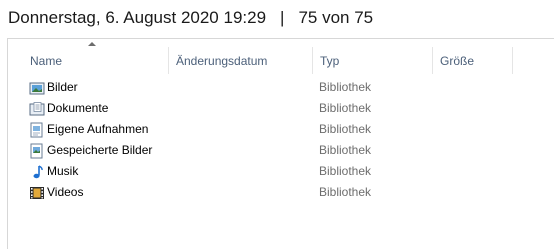 The image size is (554, 249). I want to click on list-item: Dokumente Bibliothek, so click(277, 108).